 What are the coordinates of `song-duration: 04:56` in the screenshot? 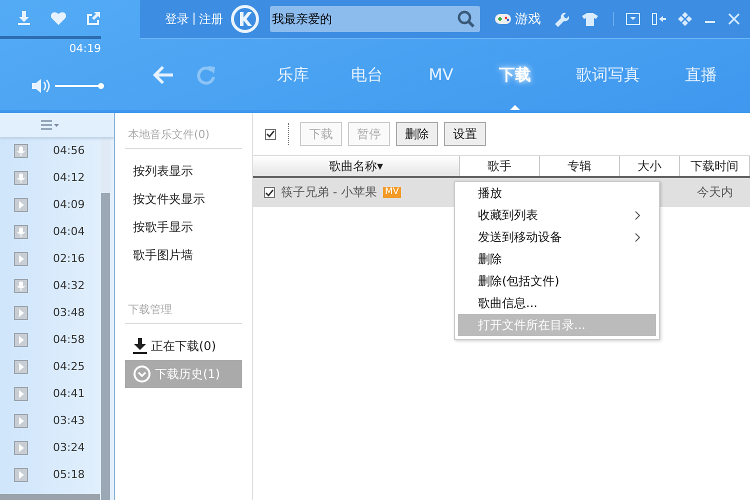 It's located at (69, 150).